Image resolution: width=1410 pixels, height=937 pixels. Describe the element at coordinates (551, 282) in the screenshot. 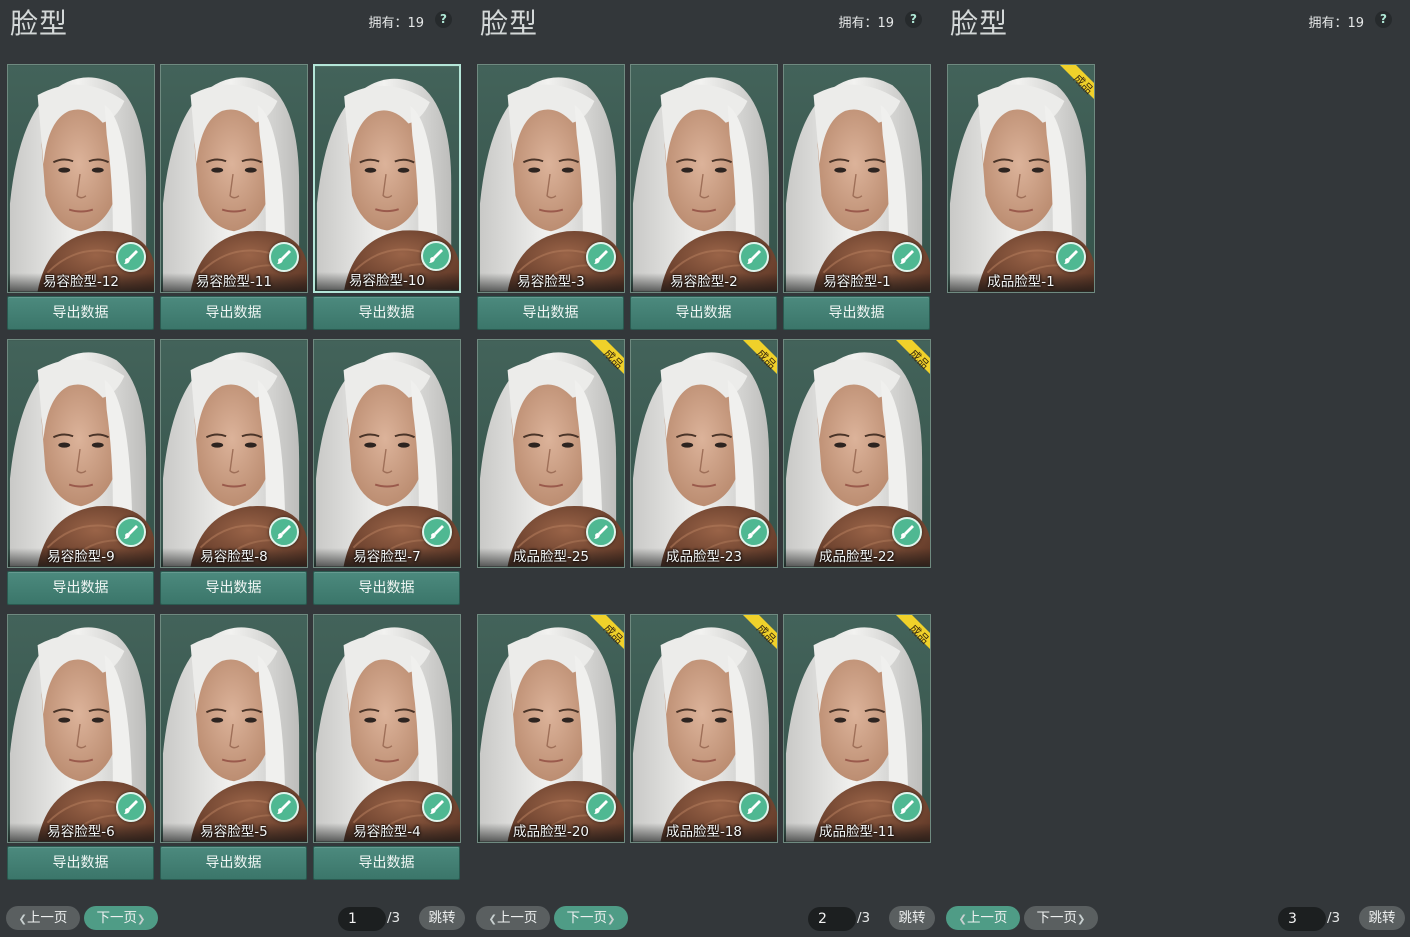

I see `card-label: 易容脸型-3` at that location.